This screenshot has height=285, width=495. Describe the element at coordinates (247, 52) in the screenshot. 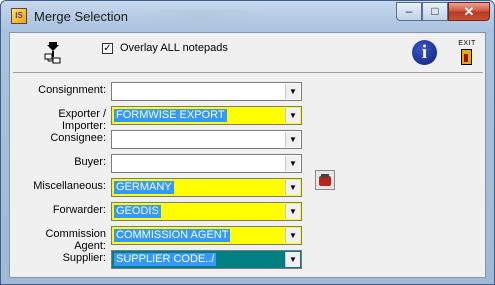

I see `toolbar: ✓ Overlay ALL notepads i EXIT` at that location.